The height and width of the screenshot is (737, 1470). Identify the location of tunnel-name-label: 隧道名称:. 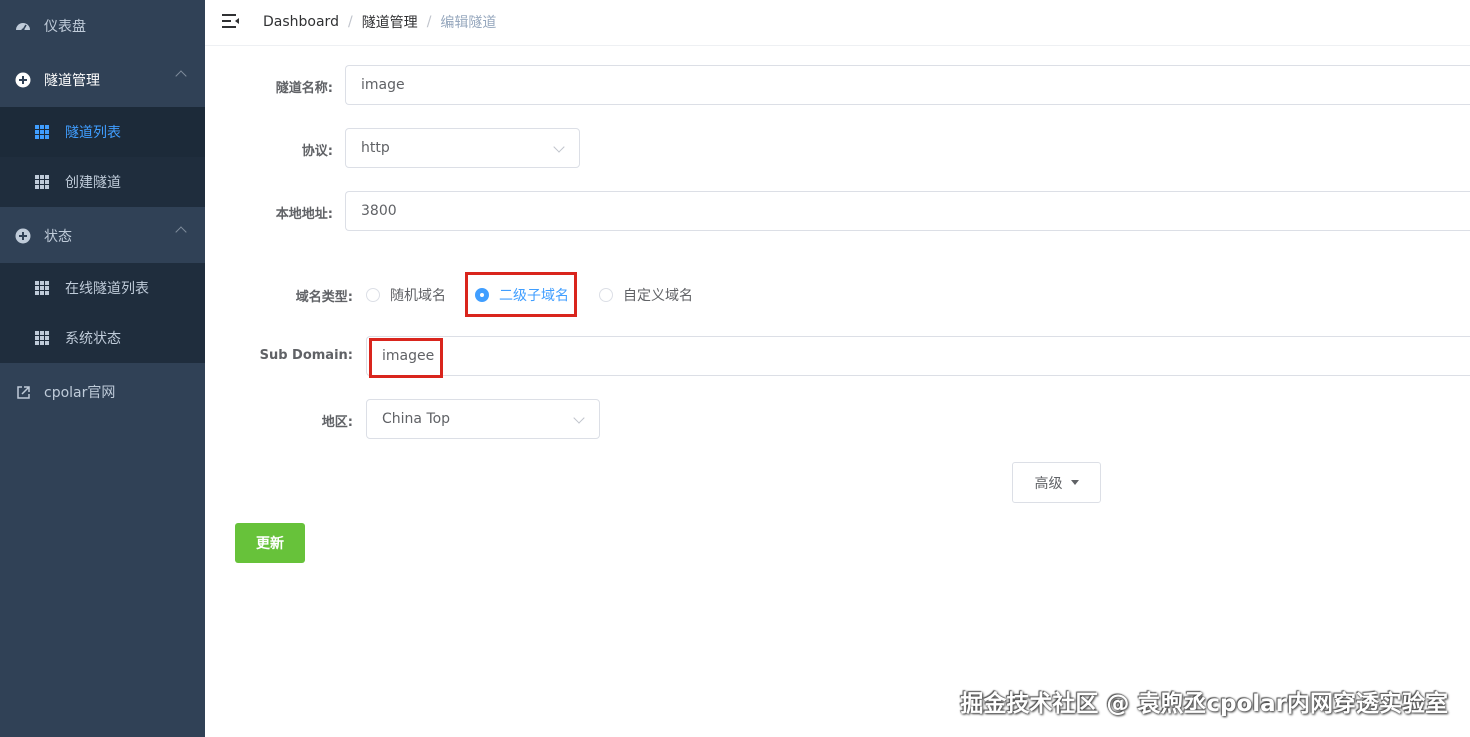
(304, 88).